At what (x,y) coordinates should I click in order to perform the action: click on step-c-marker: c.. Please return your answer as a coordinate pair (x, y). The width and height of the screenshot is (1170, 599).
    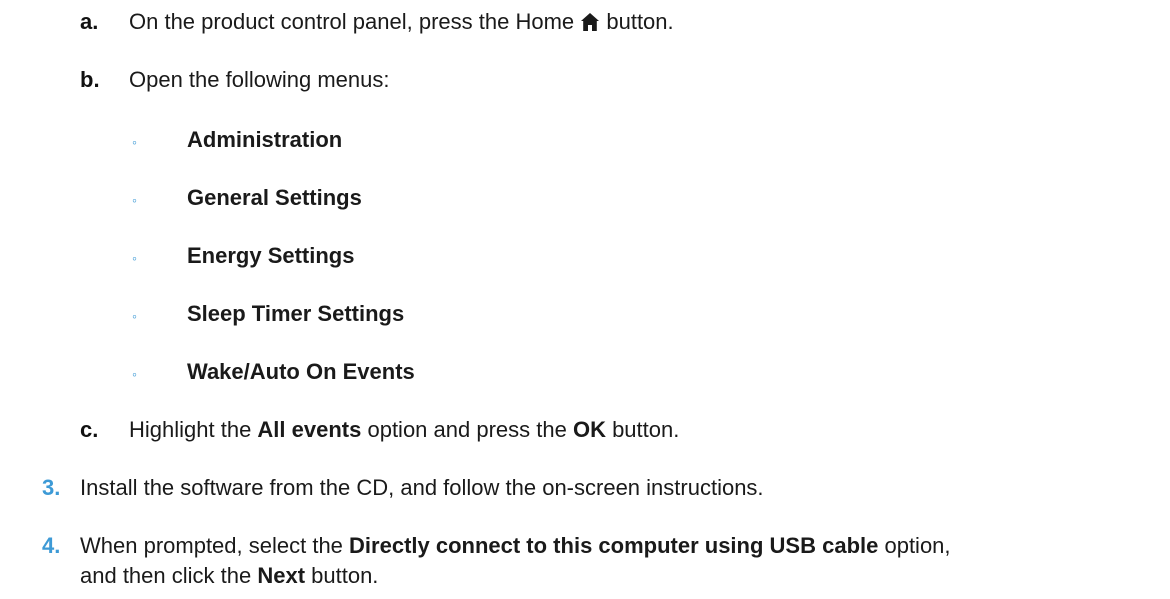
    Looking at the image, I should click on (89, 429).